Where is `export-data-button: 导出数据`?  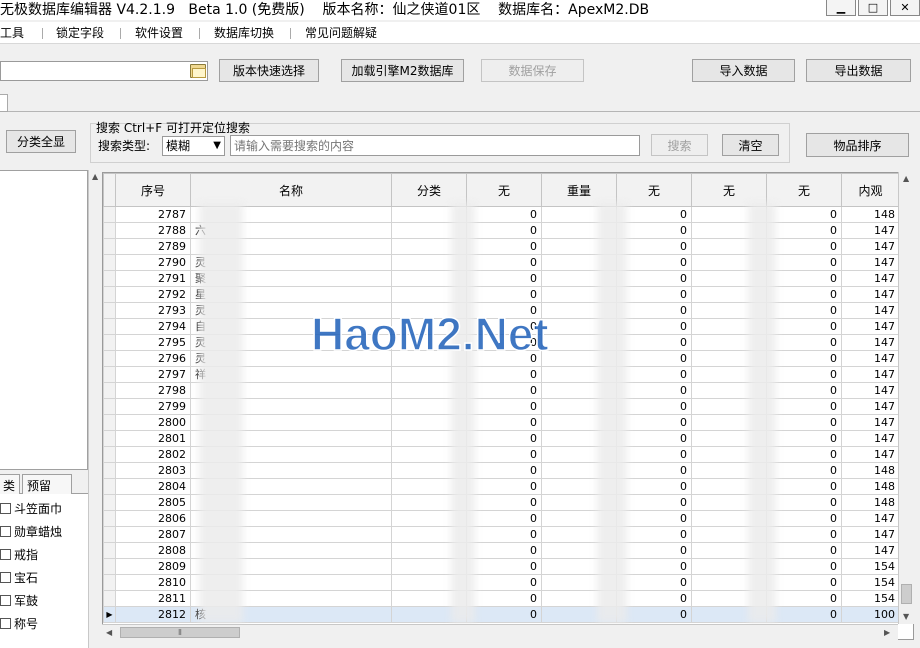 export-data-button: 导出数据 is located at coordinates (858, 70).